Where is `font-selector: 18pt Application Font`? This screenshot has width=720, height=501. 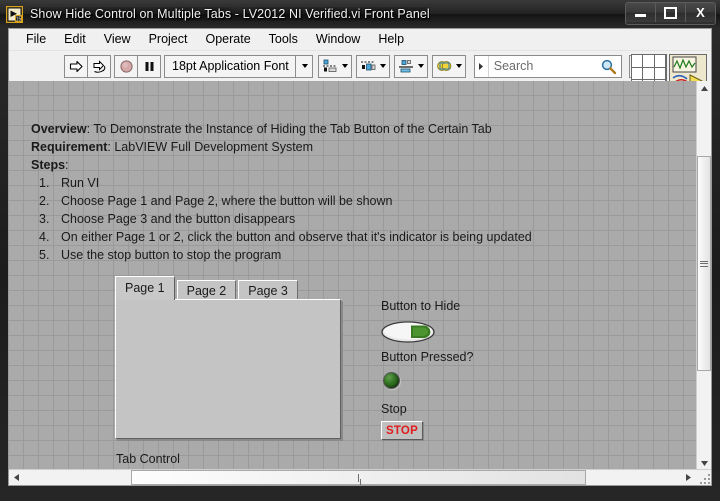 font-selector: 18pt Application Font is located at coordinates (238, 66).